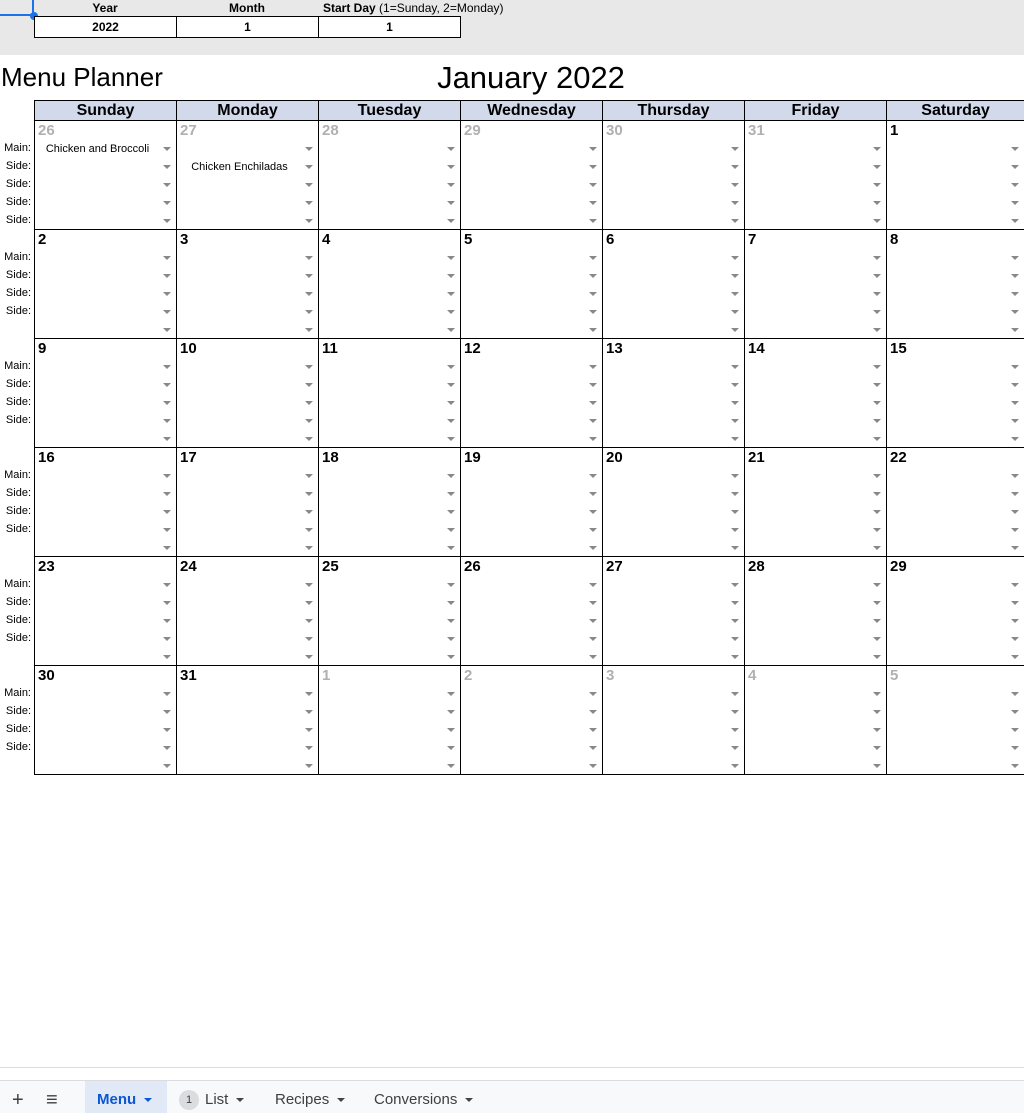 This screenshot has height=1119, width=1024. Describe the element at coordinates (310, 1097) in the screenshot. I see `tab-recipes: Recipes` at that location.